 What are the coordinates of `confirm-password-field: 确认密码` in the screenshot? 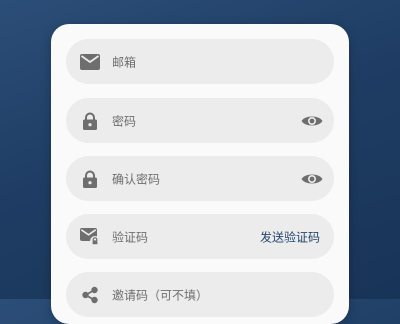 It's located at (200, 178).